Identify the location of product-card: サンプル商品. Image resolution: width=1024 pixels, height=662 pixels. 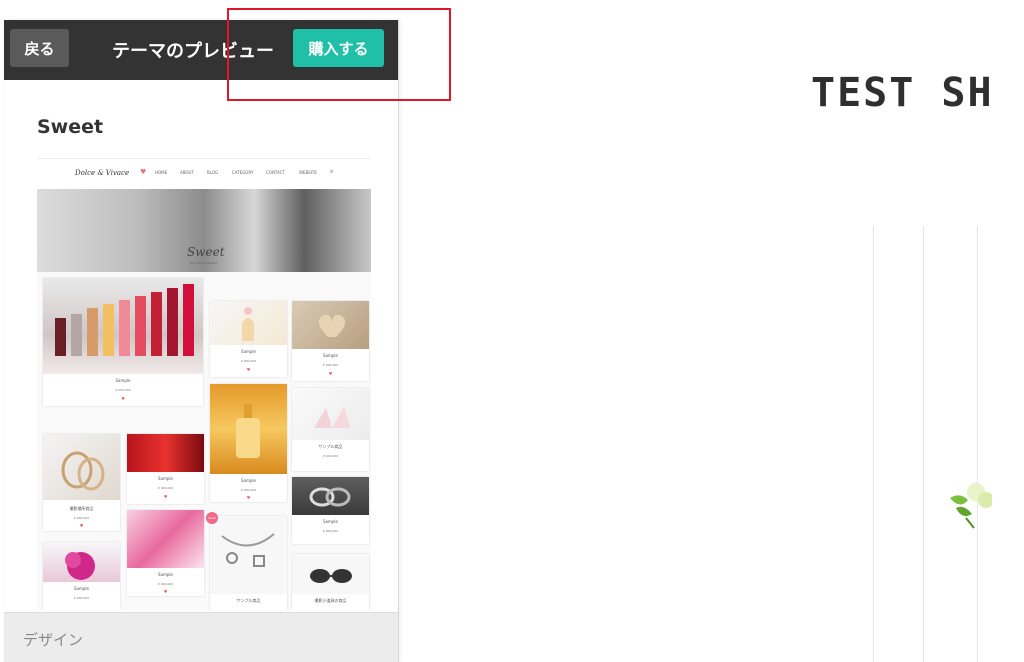
(248, 563).